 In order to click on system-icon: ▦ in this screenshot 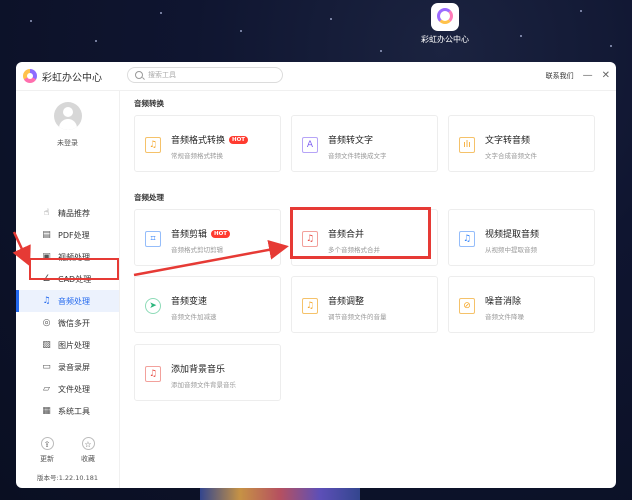, I will do `click(46, 410)`.